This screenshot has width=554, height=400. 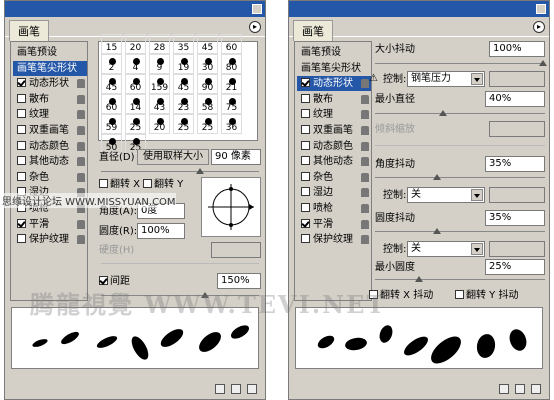 I want to click on brush-tip: 90, so click(x=207, y=84).